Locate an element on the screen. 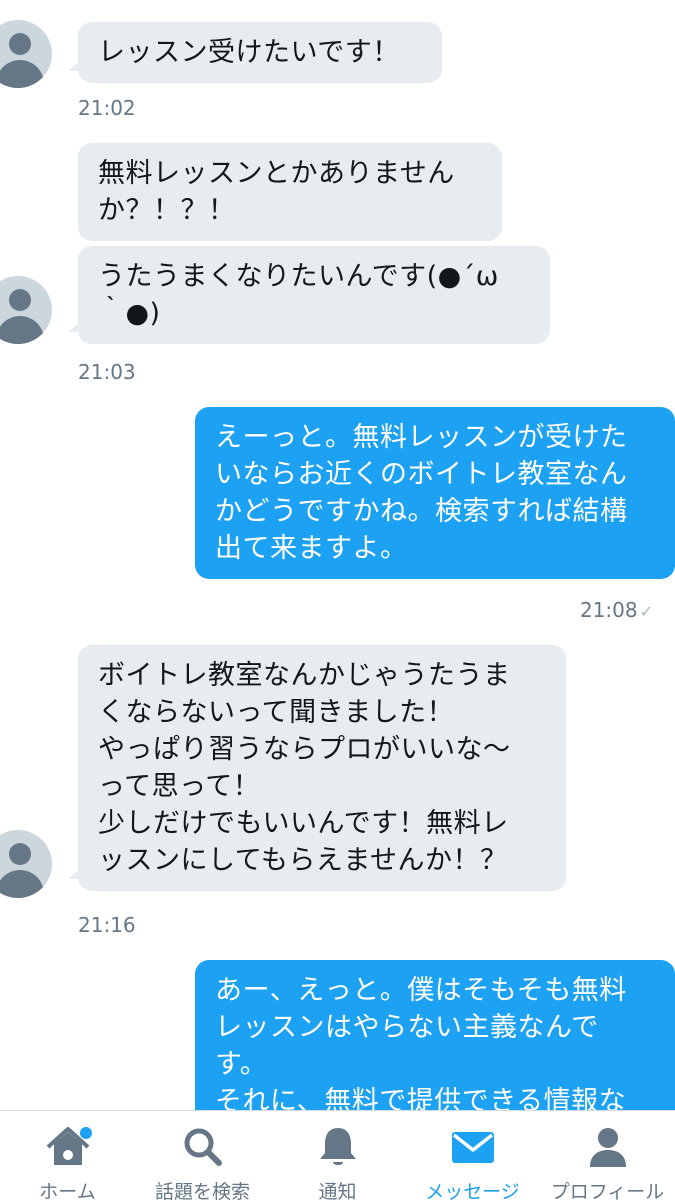 The image size is (675, 1204). tab-search: 話題を検索 is located at coordinates (202, 1157).